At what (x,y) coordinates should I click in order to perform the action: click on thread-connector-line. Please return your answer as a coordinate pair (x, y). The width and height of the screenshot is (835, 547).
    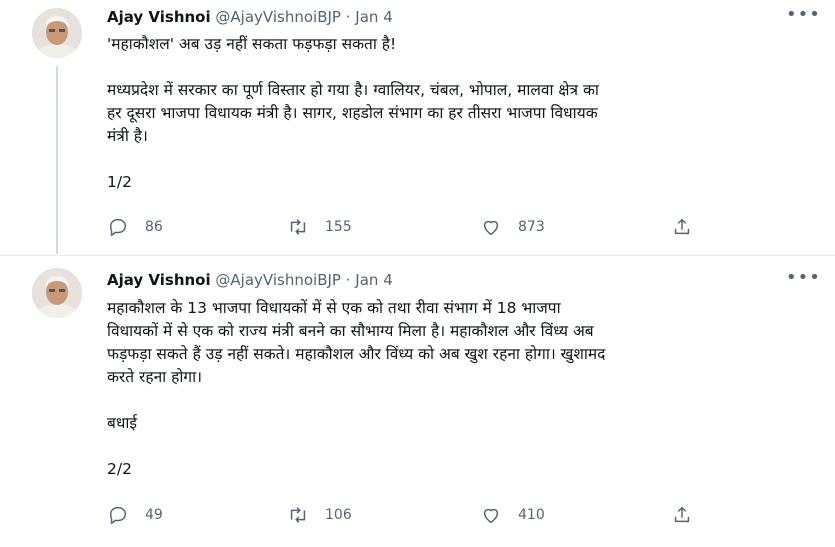
    Looking at the image, I should click on (57, 160).